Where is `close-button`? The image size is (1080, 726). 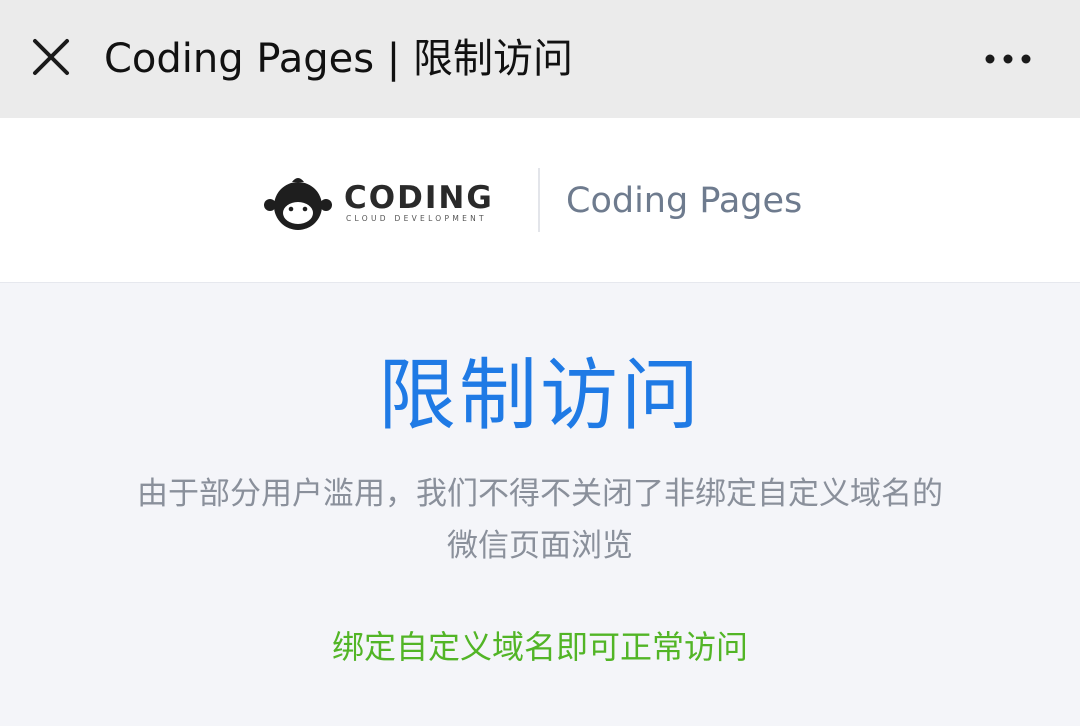
close-button is located at coordinates (53, 58).